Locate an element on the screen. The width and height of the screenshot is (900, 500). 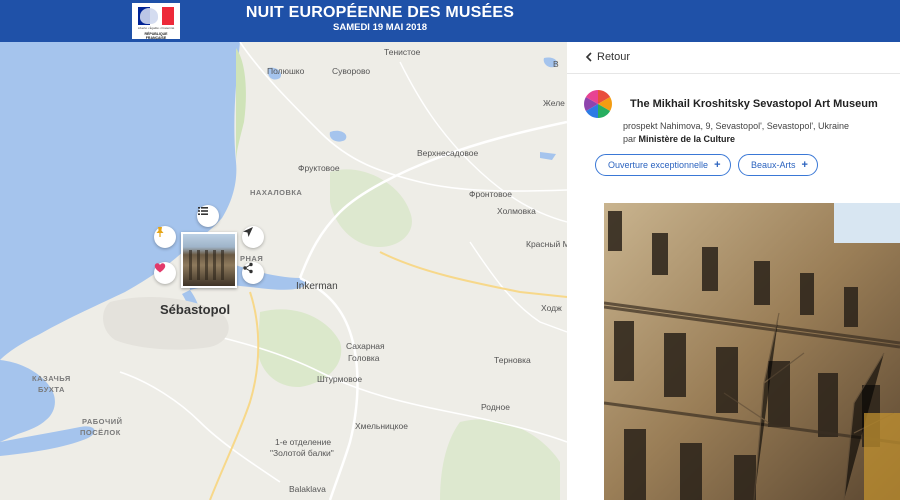
back-button: Retour is located at coordinates (607, 57).